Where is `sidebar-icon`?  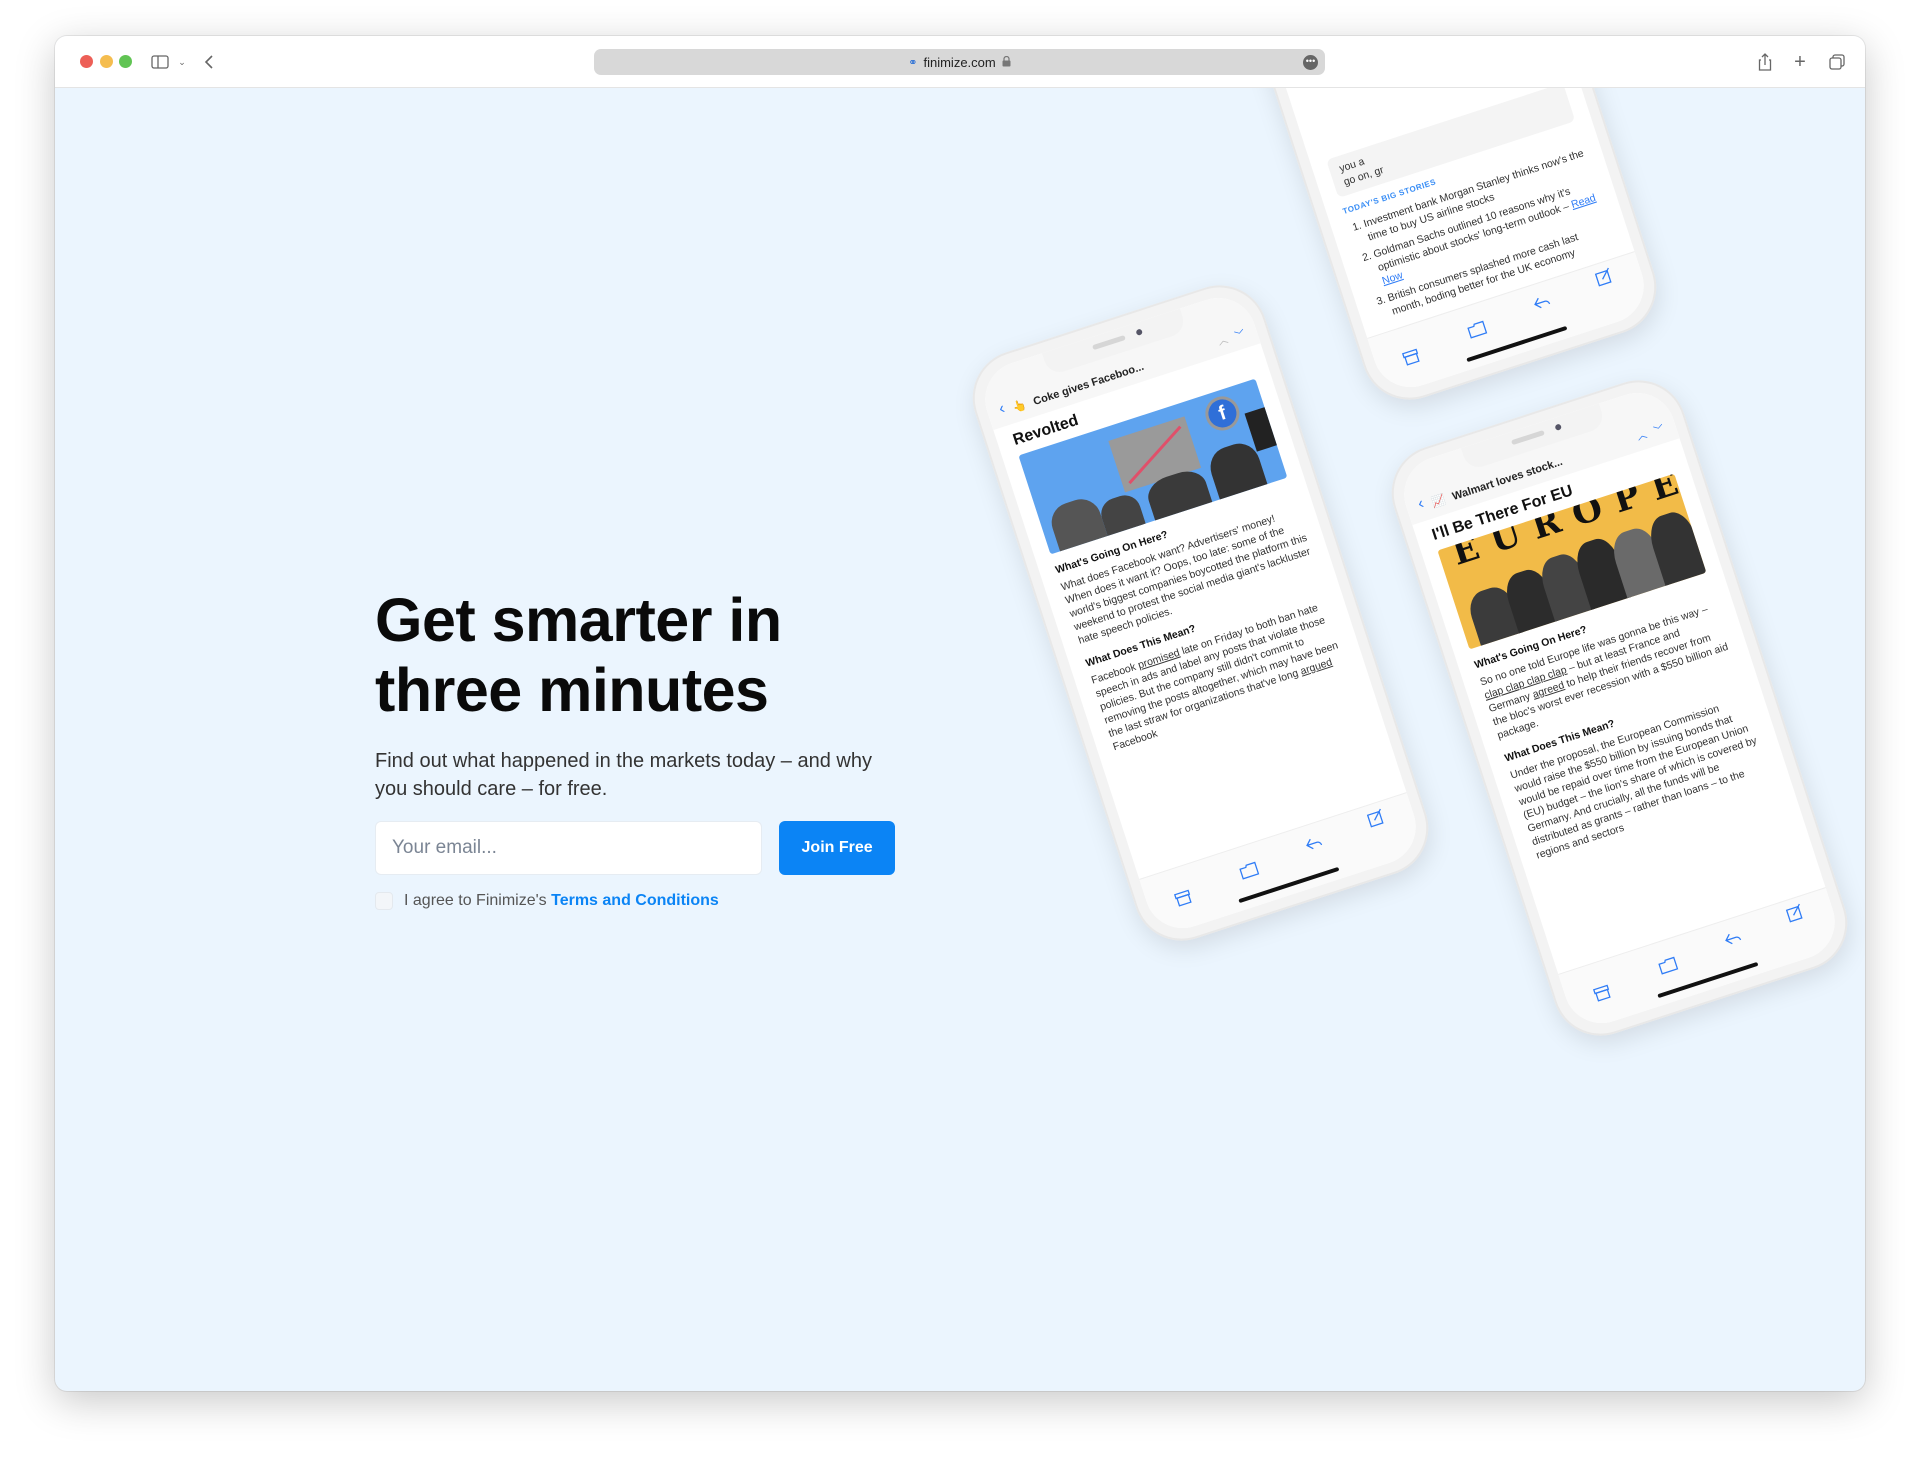 sidebar-icon is located at coordinates (160, 62).